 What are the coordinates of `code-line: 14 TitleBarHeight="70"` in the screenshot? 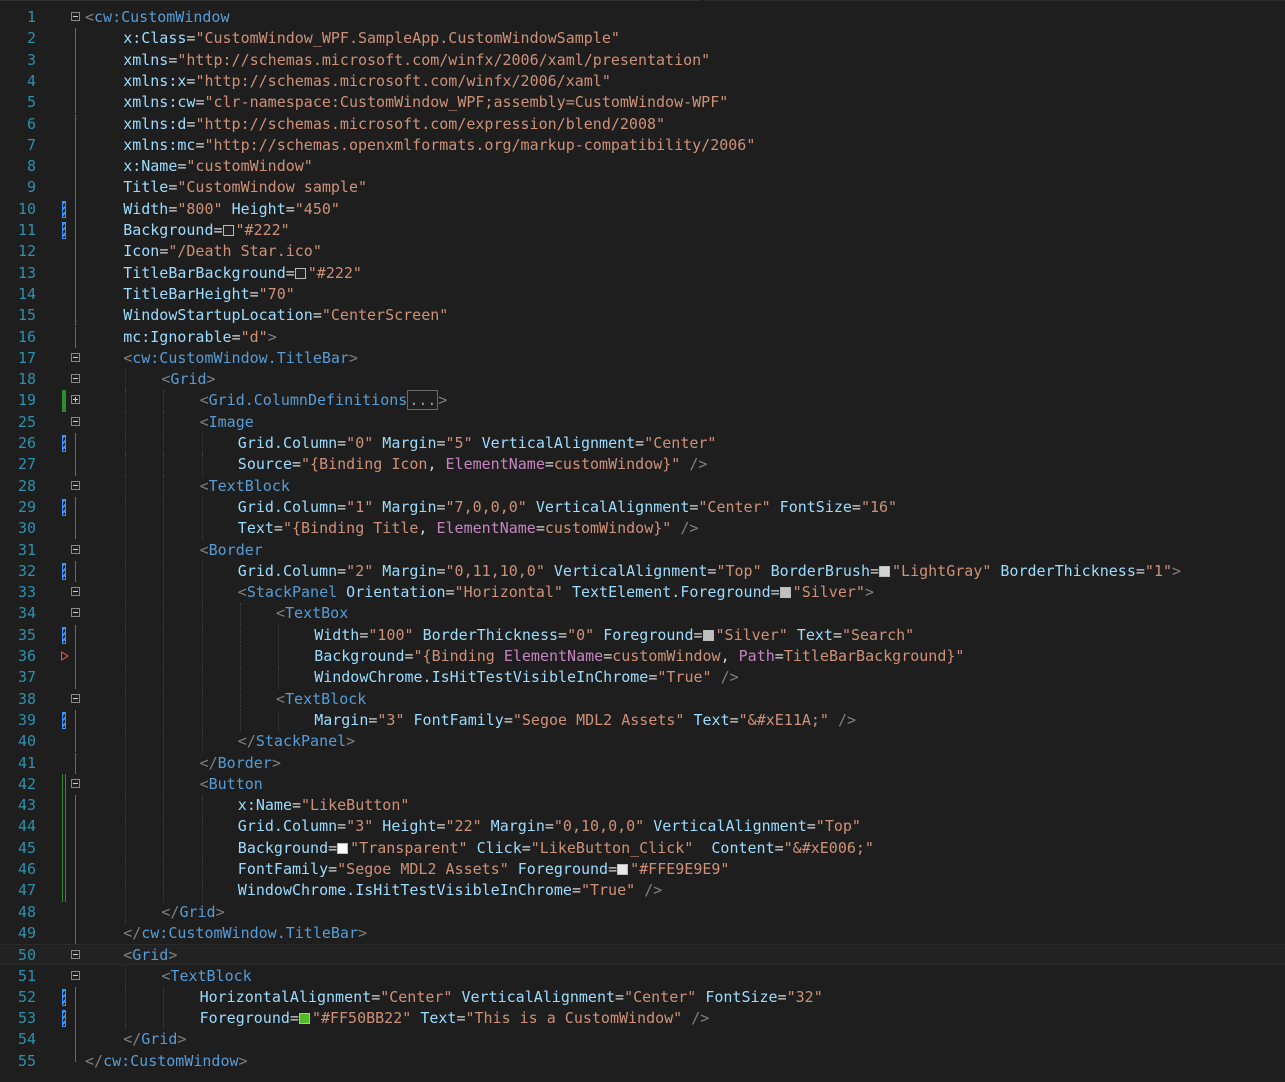 It's located at (642, 294).